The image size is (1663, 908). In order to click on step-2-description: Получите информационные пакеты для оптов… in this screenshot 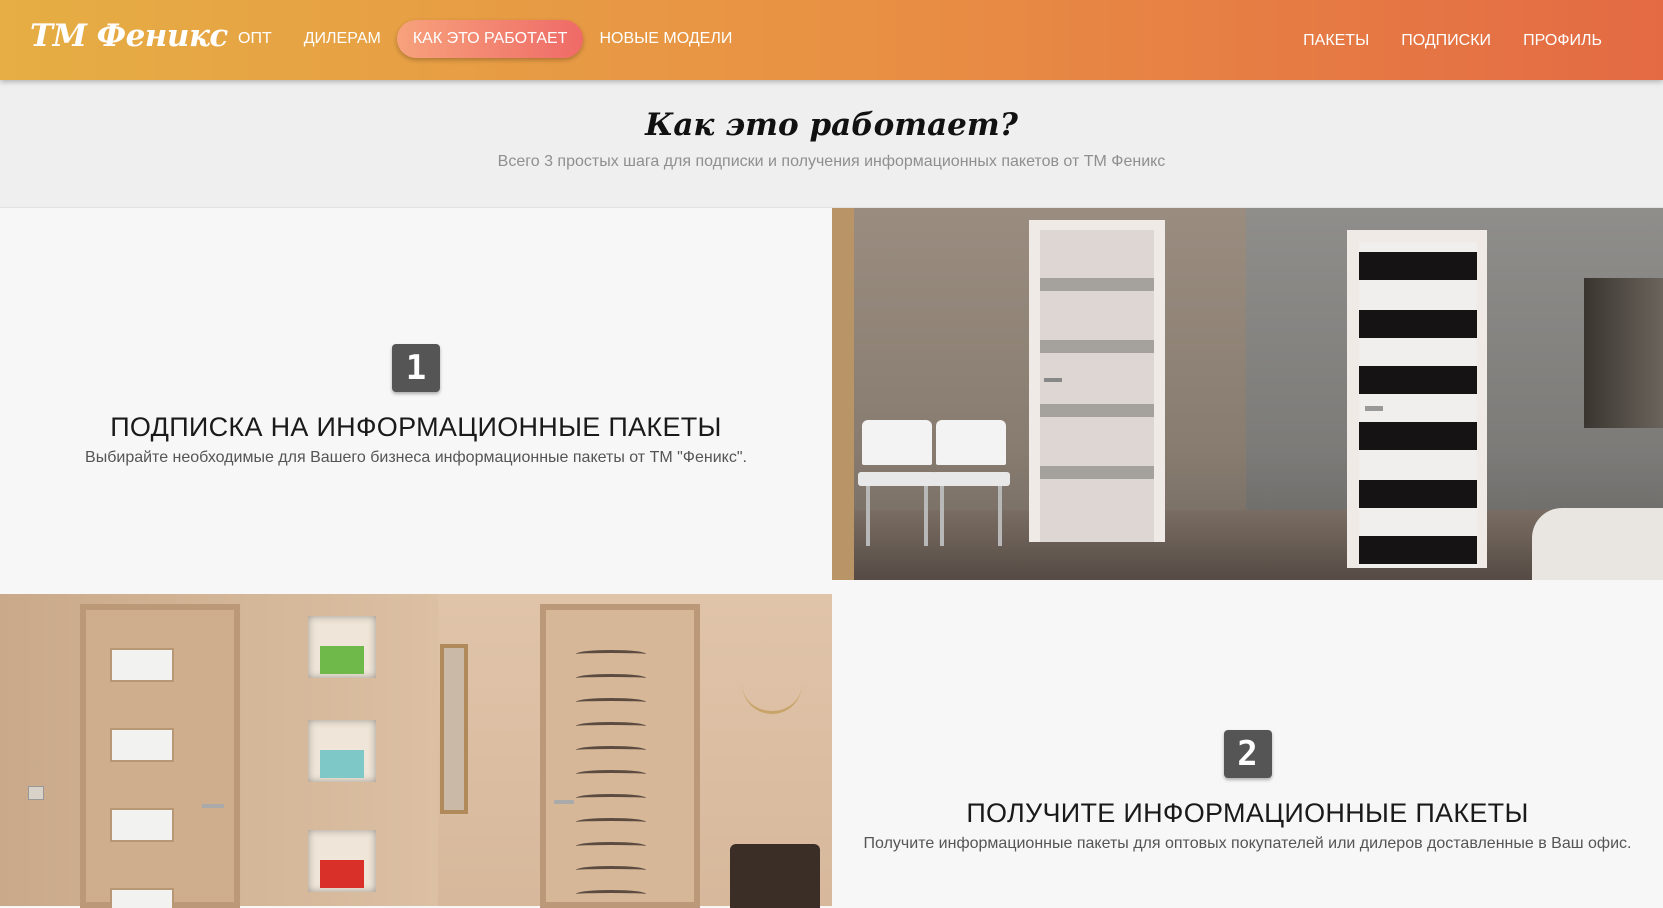, I will do `click(1247, 843)`.